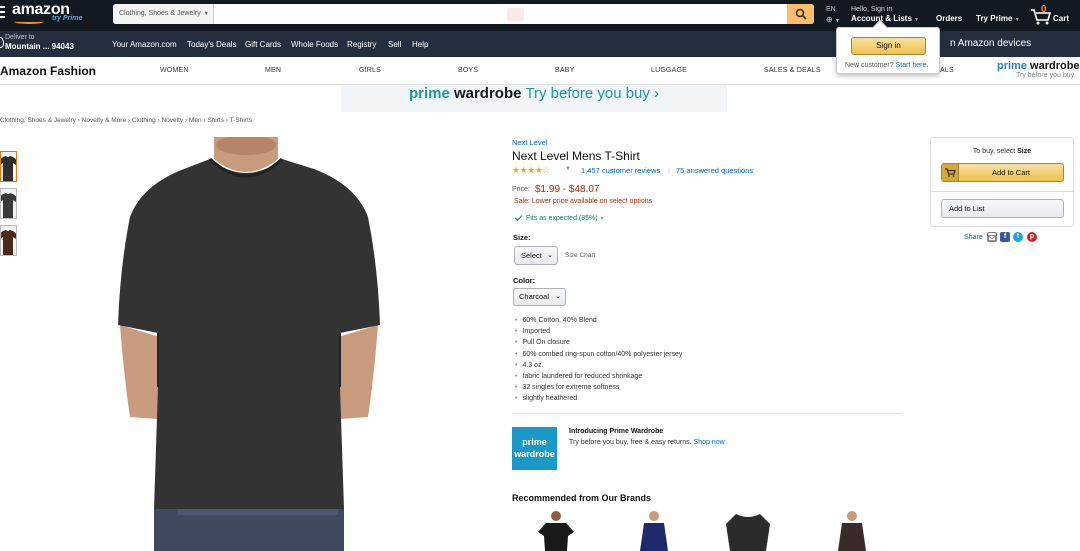  Describe the element at coordinates (160, 13) in the screenshot. I see `search-department-label: Clothing, Shoes & Jewelry` at that location.